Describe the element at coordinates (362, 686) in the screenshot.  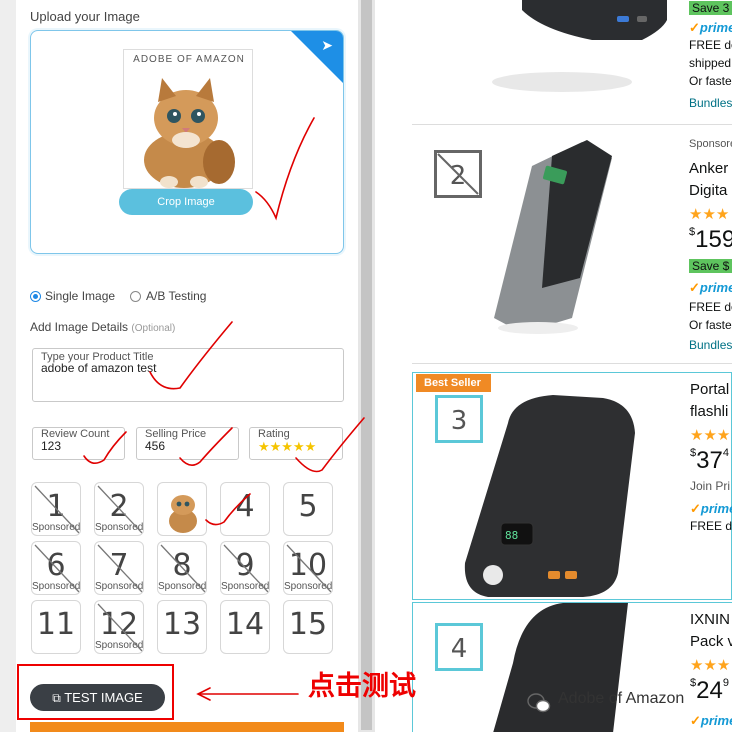
I see `click-to-test-annotation: 点击测试` at that location.